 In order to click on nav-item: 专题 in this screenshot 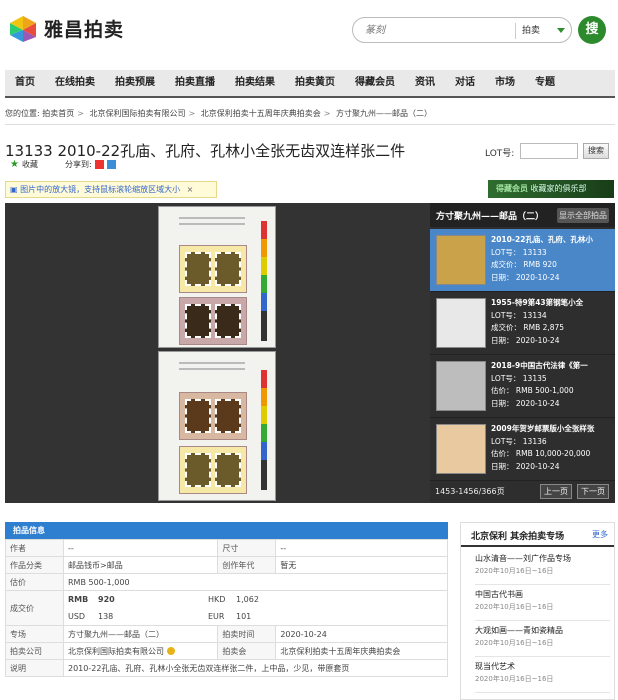, I will do `click(545, 83)`.